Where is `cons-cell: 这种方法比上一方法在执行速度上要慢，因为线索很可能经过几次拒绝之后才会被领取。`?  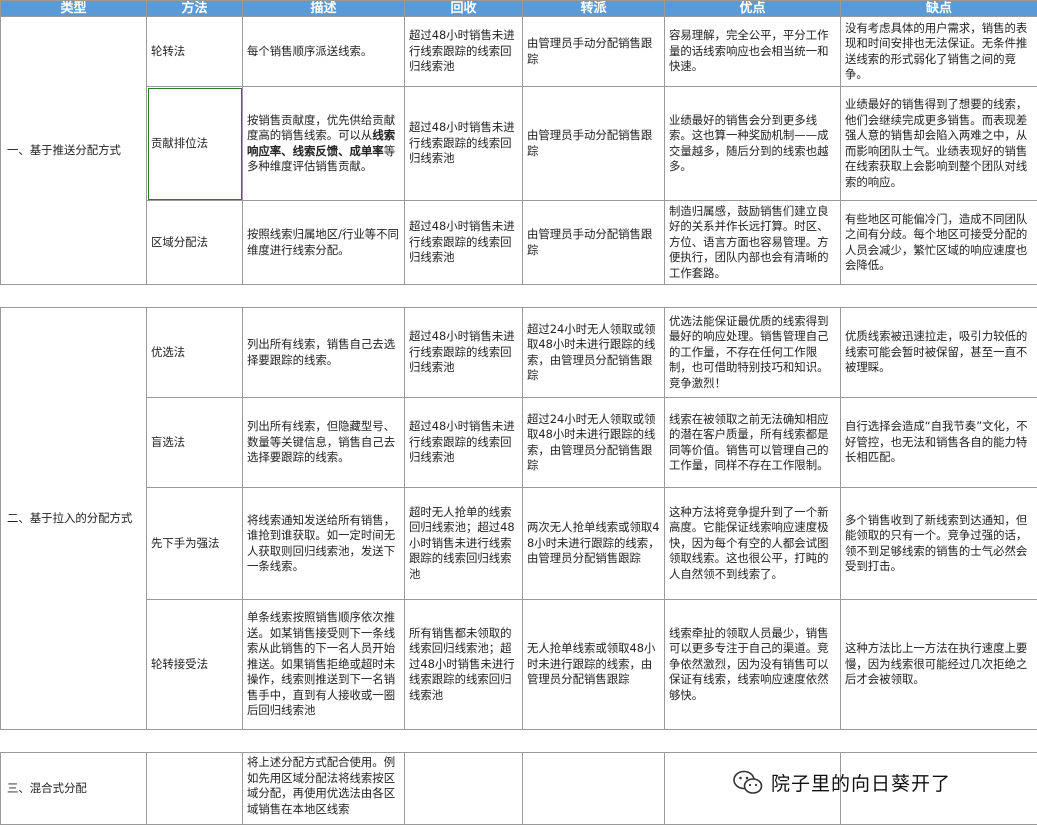
cons-cell: 这种方法比上一方法在执行速度上要慢，因为线索很可能经过几次拒绝之后才会被领取。 is located at coordinates (938, 664).